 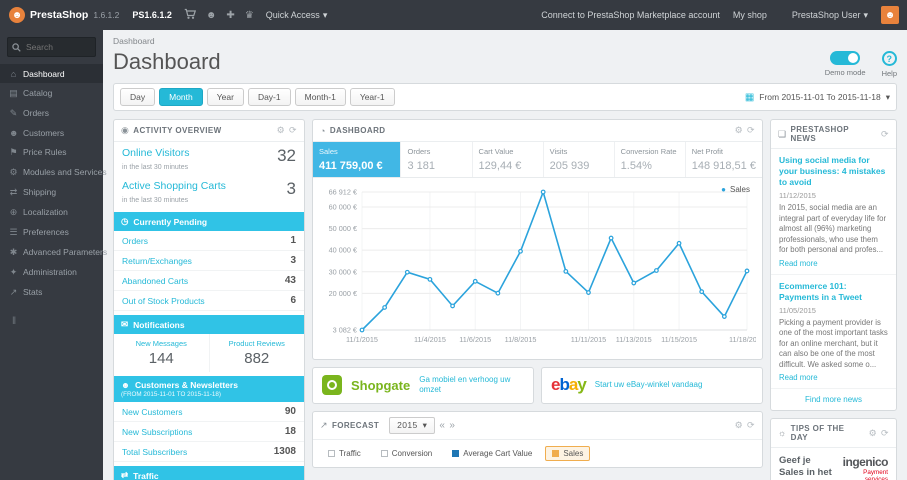 What do you see at coordinates (157, 261) in the screenshot?
I see `pending-returns-link: Return/Exchanges` at bounding box center [157, 261].